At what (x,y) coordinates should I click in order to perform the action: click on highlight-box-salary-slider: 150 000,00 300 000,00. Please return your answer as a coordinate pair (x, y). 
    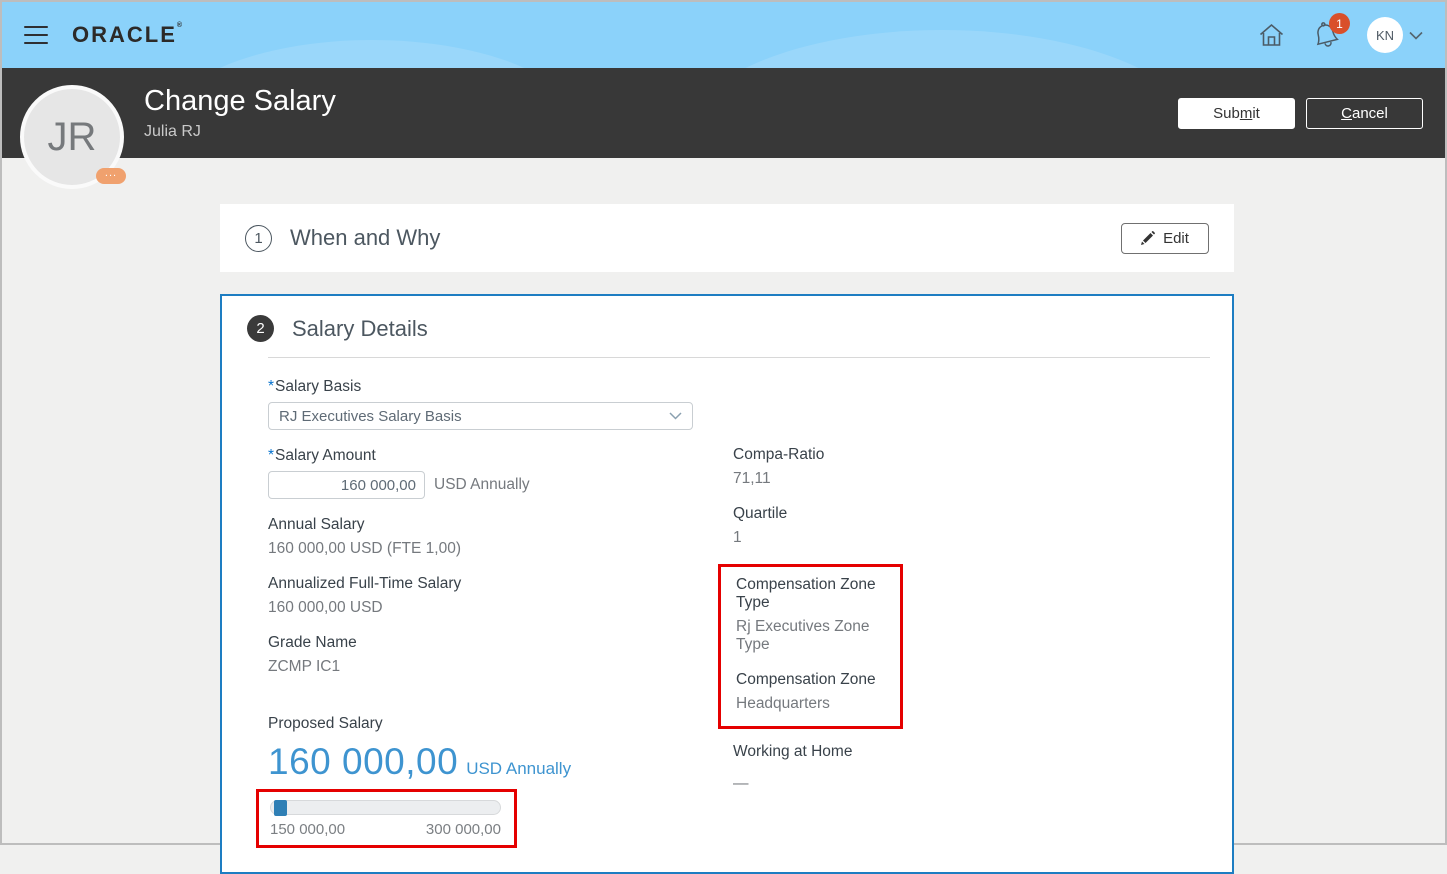
    Looking at the image, I should click on (386, 818).